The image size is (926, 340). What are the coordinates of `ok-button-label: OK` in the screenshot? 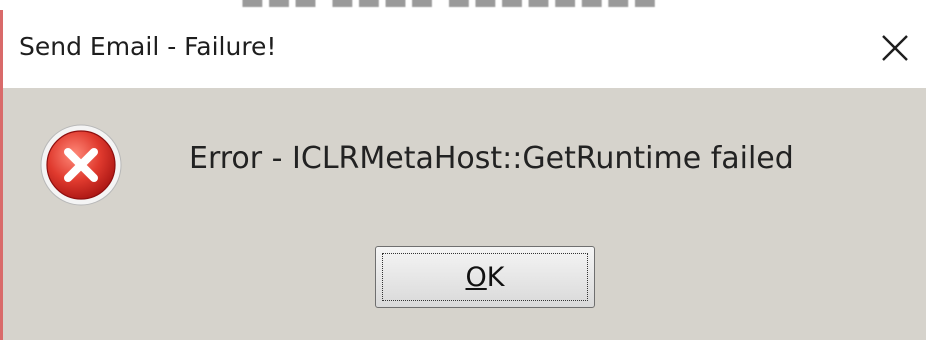 It's located at (485, 277).